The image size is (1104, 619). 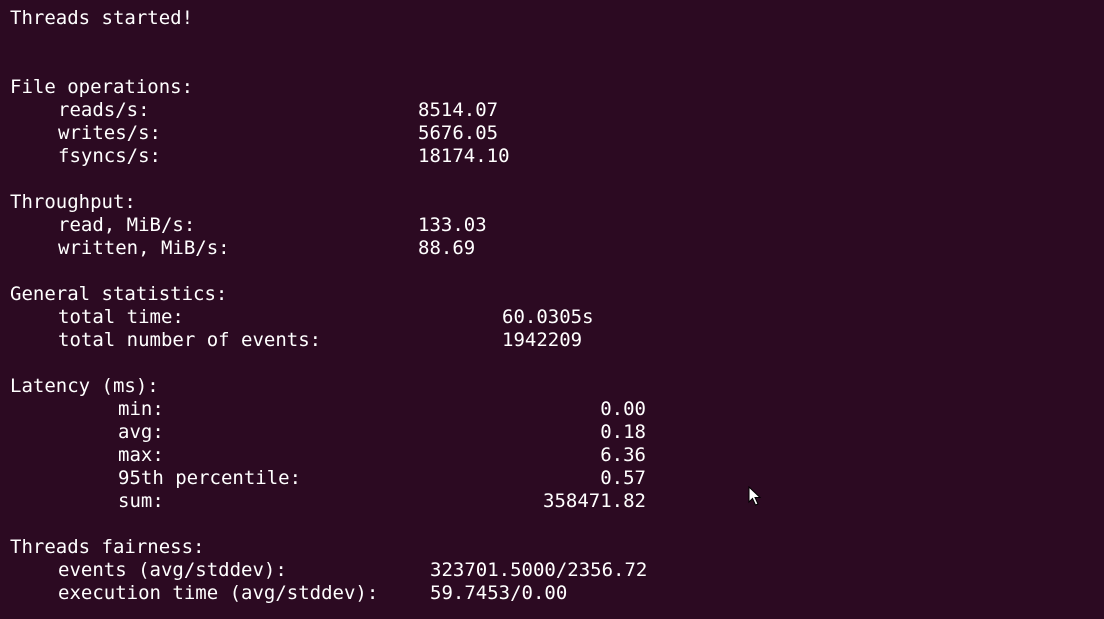 What do you see at coordinates (594, 501) in the screenshot?
I see `row-value: 358471.82` at bounding box center [594, 501].